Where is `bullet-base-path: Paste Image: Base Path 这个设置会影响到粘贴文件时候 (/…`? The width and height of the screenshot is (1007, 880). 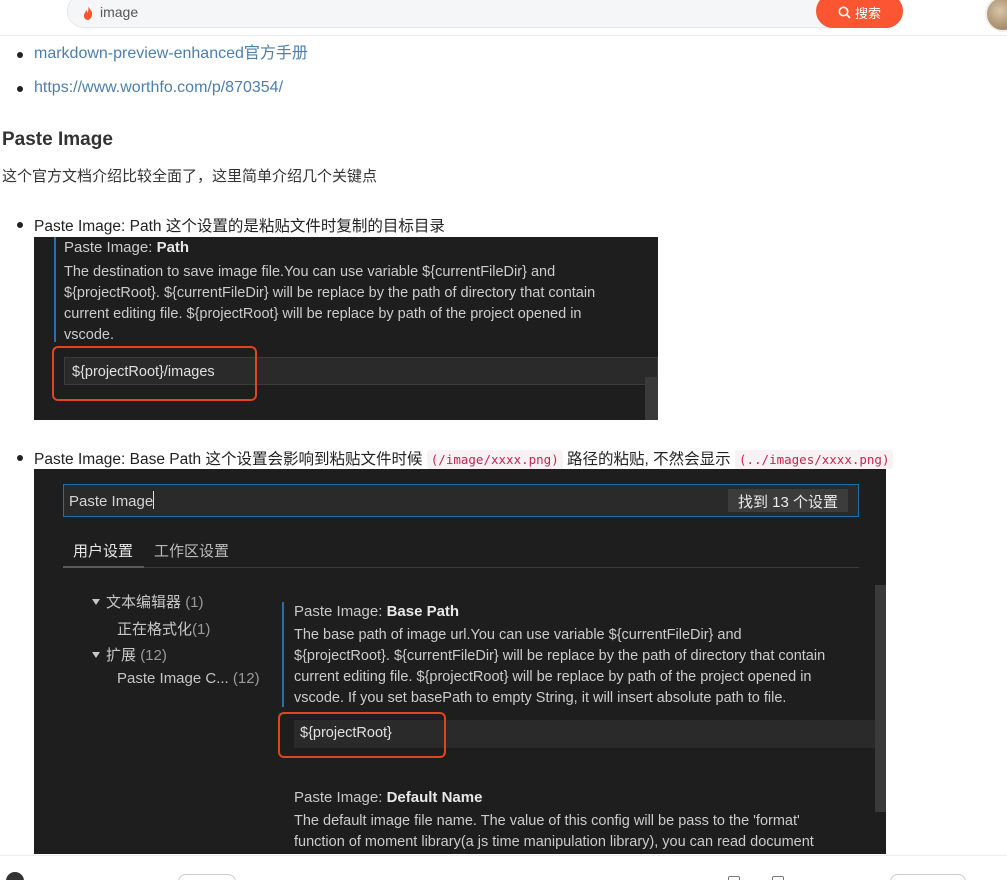
bullet-base-path: Paste Image: Base Path 这个设置会影响到粘贴文件时候 (/… is located at coordinates (455, 458).